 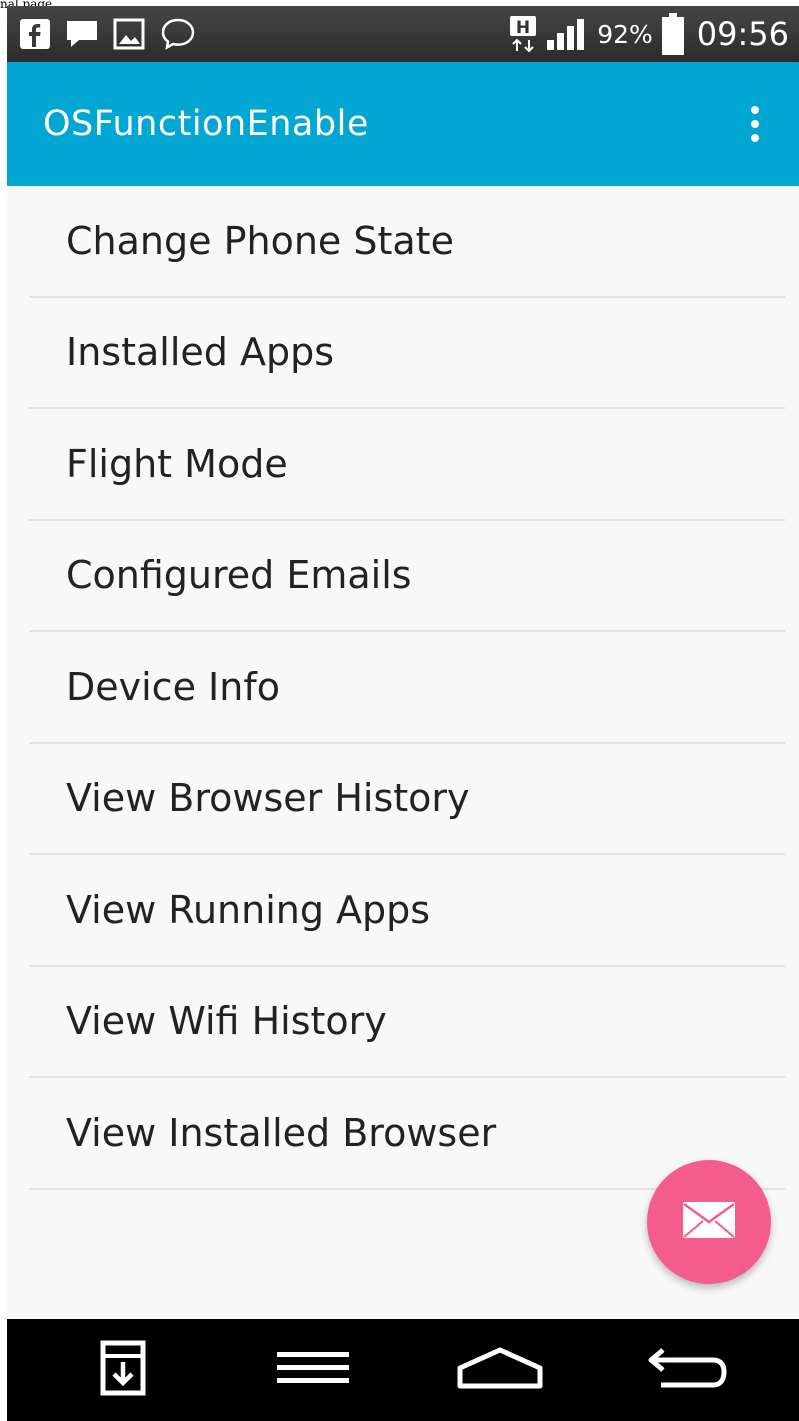 What do you see at coordinates (403, 124) in the screenshot?
I see `app-bar: OSFunctionEnable` at bounding box center [403, 124].